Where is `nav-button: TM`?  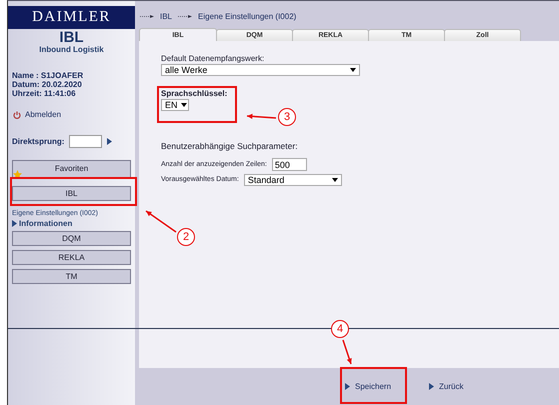
nav-button: TM is located at coordinates (71, 276).